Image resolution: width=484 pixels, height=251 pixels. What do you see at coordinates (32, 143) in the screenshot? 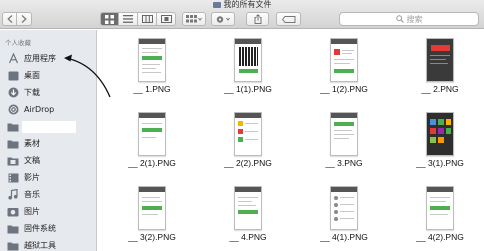
I see `sidebar-item-label: 素材` at bounding box center [32, 143].